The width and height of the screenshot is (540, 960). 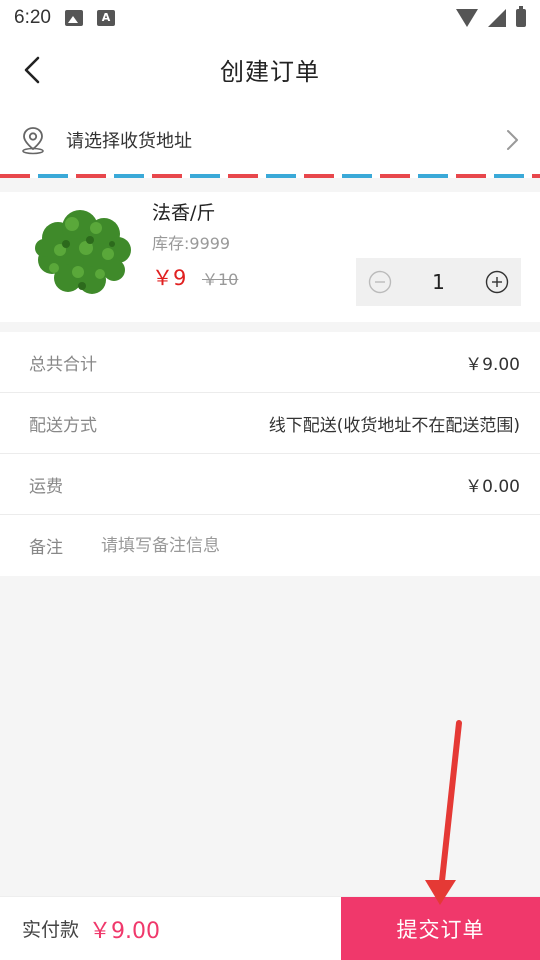 What do you see at coordinates (125, 931) in the screenshot?
I see `pay-amount: ￥9.00` at bounding box center [125, 931].